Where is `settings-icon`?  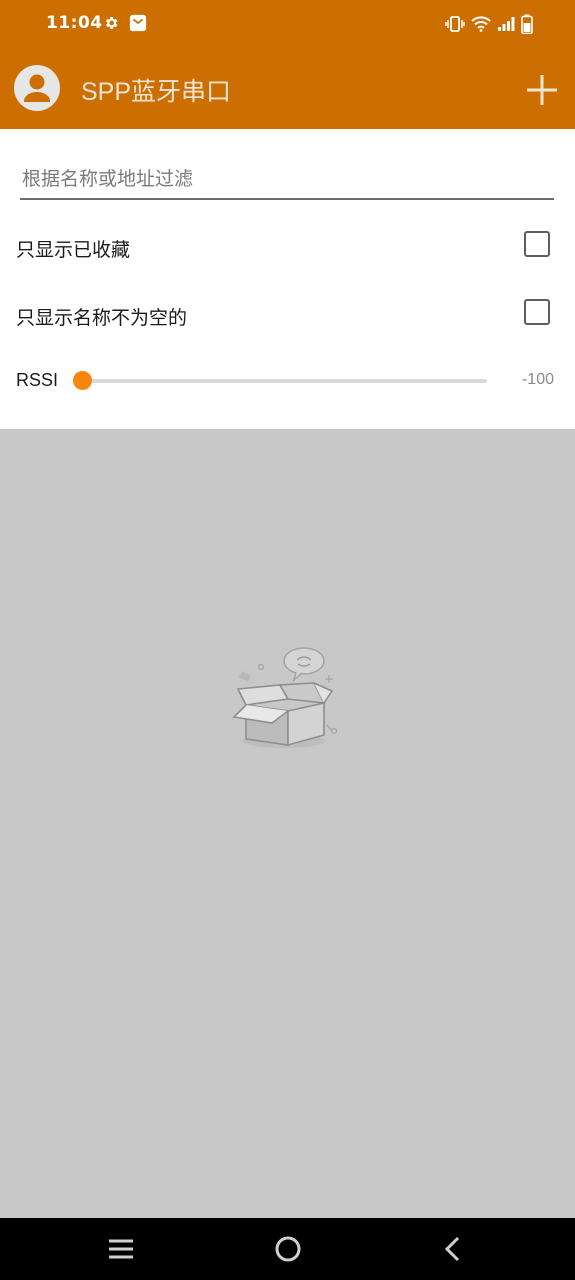
settings-icon is located at coordinates (112, 23).